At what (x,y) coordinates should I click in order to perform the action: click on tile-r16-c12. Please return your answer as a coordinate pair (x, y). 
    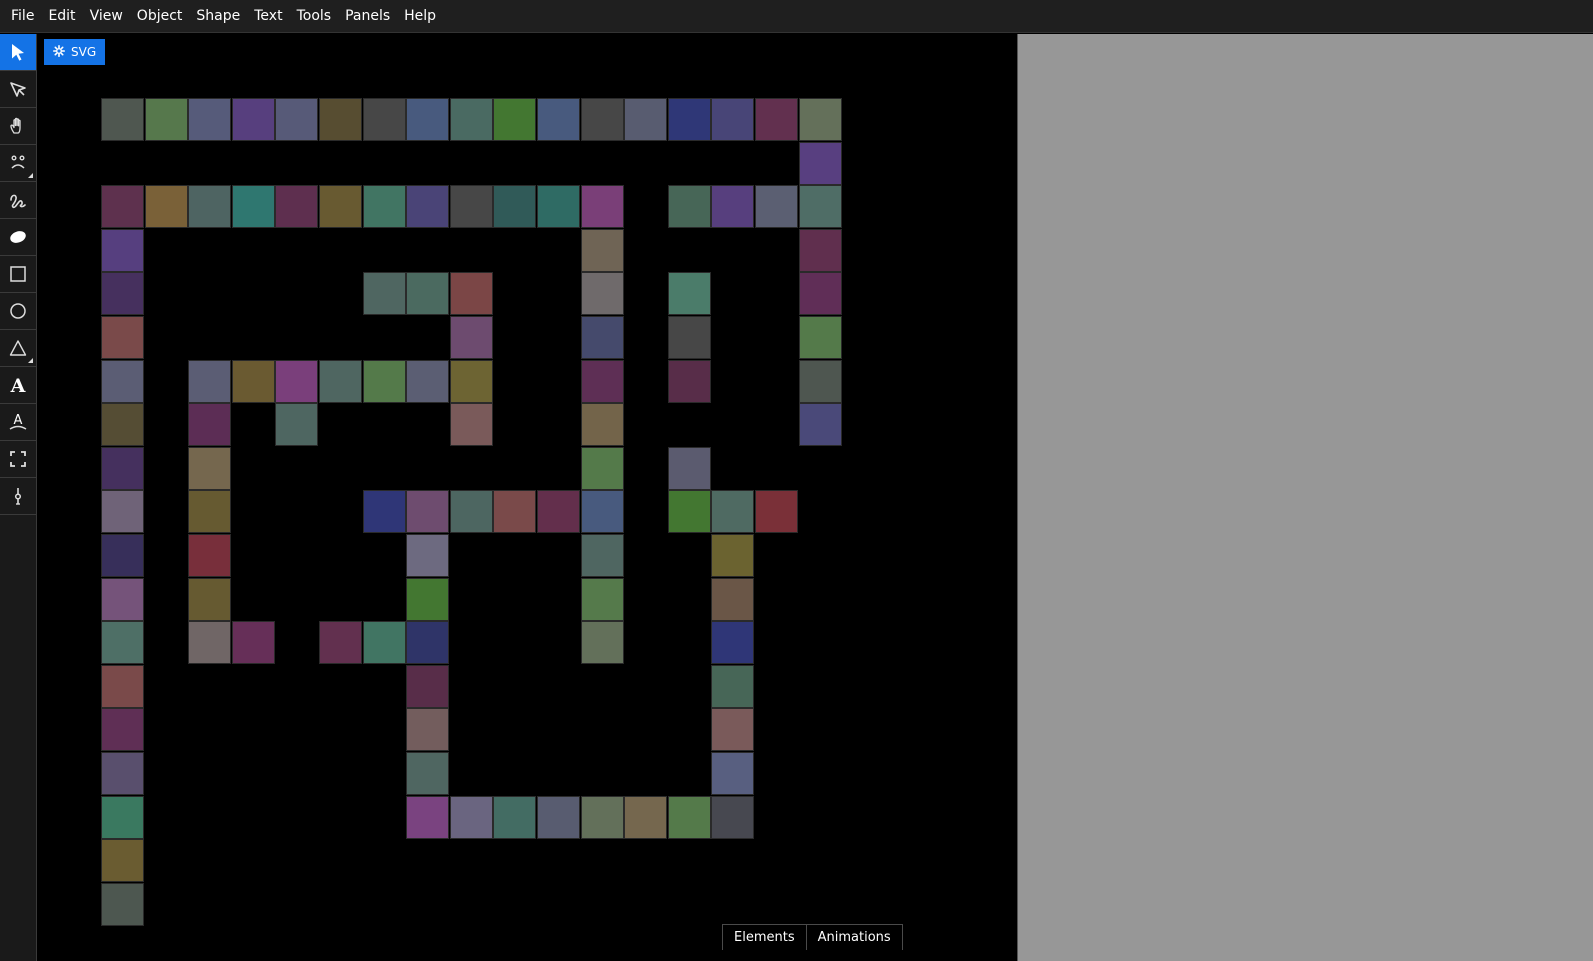
    Looking at the image, I should click on (645, 817).